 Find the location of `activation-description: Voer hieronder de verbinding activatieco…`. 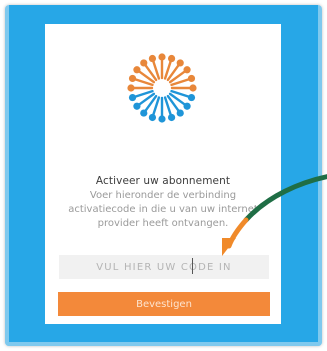

activation-description: Voer hieronder de verbinding activatieco… is located at coordinates (163, 209).